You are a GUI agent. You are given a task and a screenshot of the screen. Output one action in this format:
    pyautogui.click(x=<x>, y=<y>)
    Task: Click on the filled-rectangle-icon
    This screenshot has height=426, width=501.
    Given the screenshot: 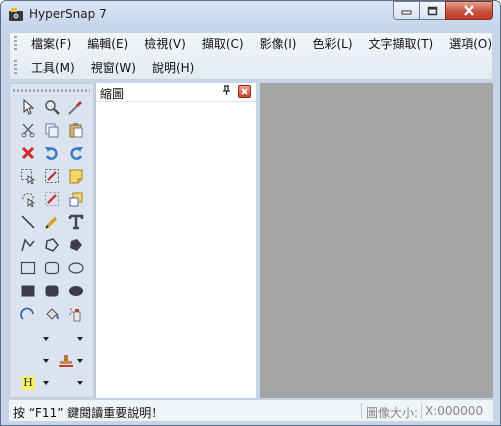 What is the action you would take?
    pyautogui.click(x=28, y=291)
    